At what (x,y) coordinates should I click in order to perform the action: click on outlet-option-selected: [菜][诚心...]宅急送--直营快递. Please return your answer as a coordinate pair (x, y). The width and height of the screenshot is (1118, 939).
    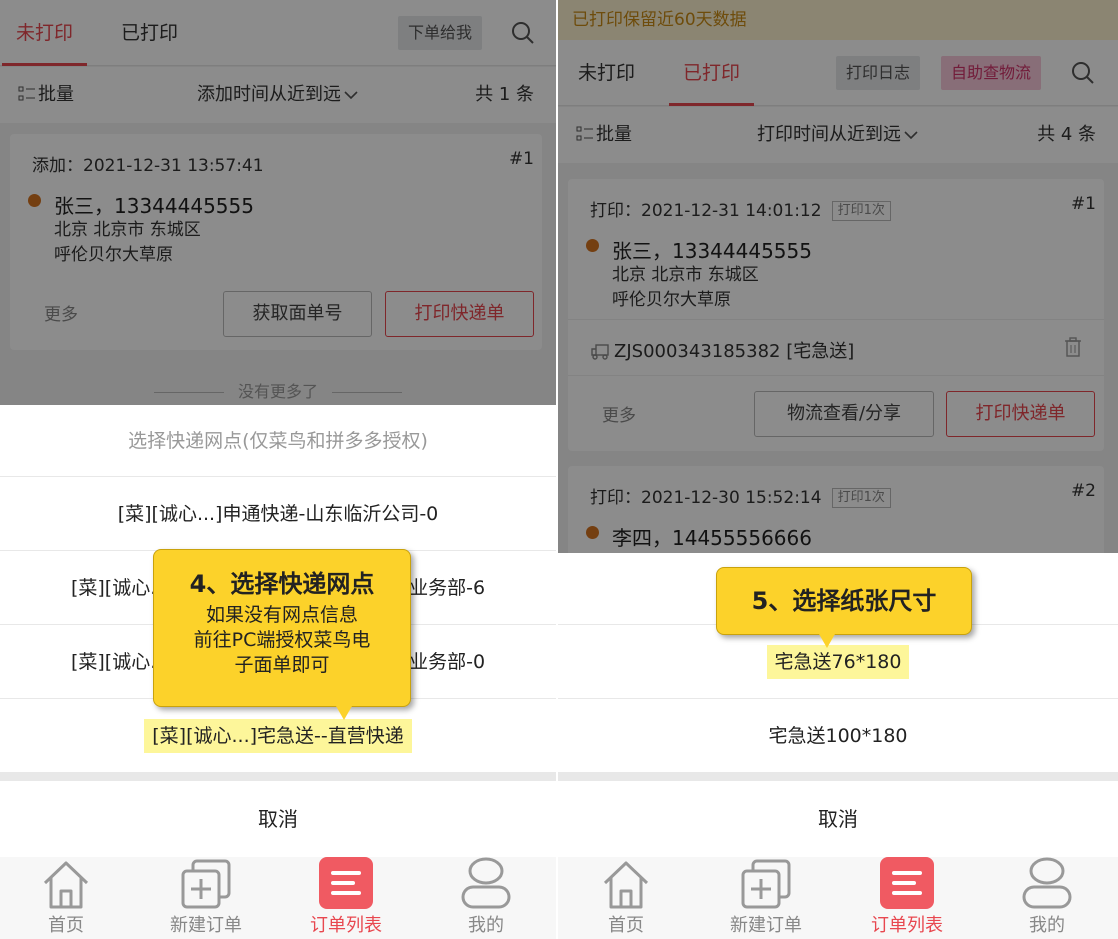
    Looking at the image, I should click on (278, 736).